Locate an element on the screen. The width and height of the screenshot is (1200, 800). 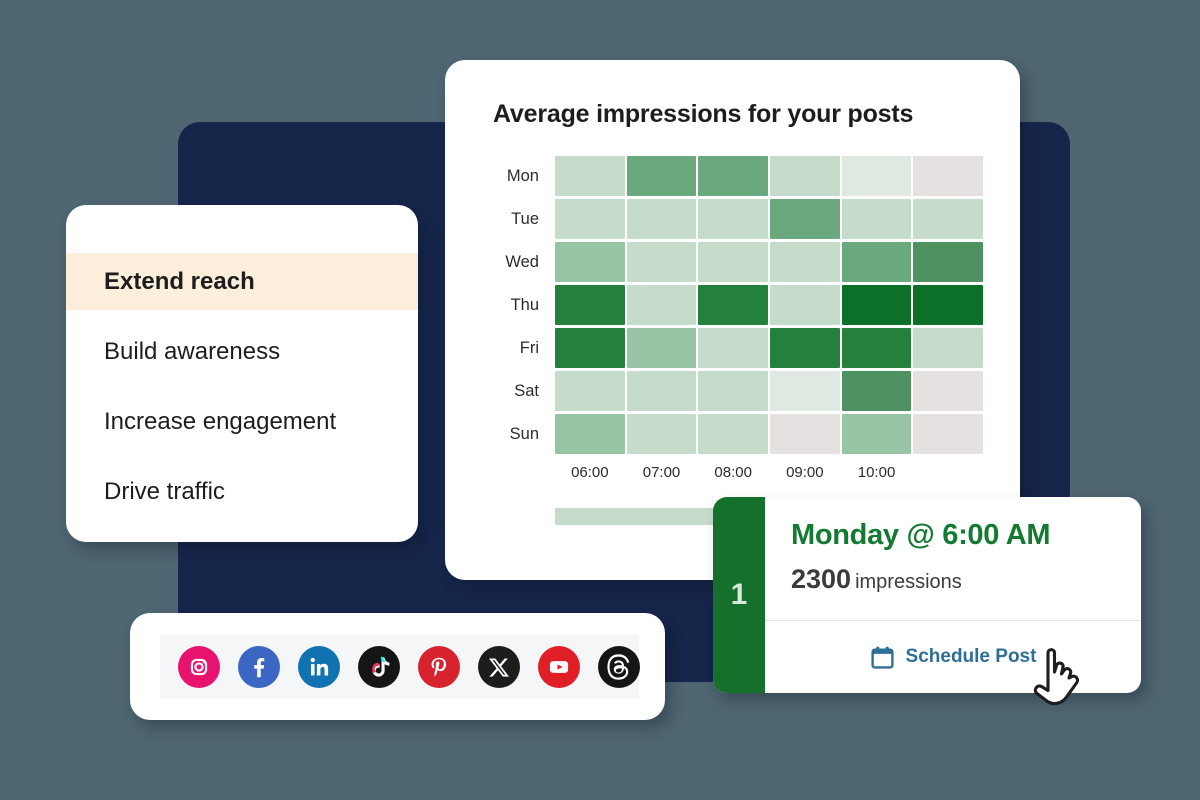
heatmap-day-label: Fri is located at coordinates (529, 347).